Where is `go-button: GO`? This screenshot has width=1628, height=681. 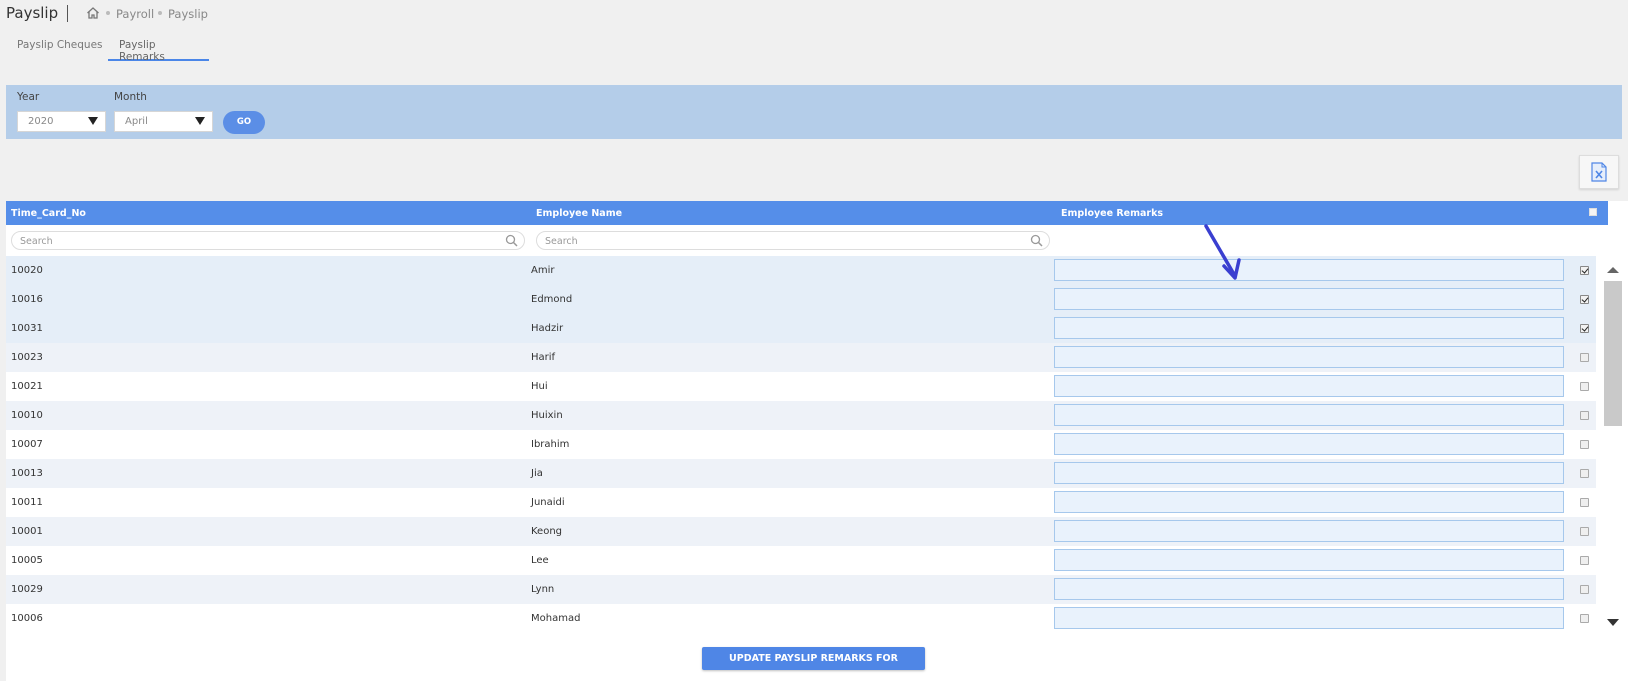
go-button: GO is located at coordinates (244, 122).